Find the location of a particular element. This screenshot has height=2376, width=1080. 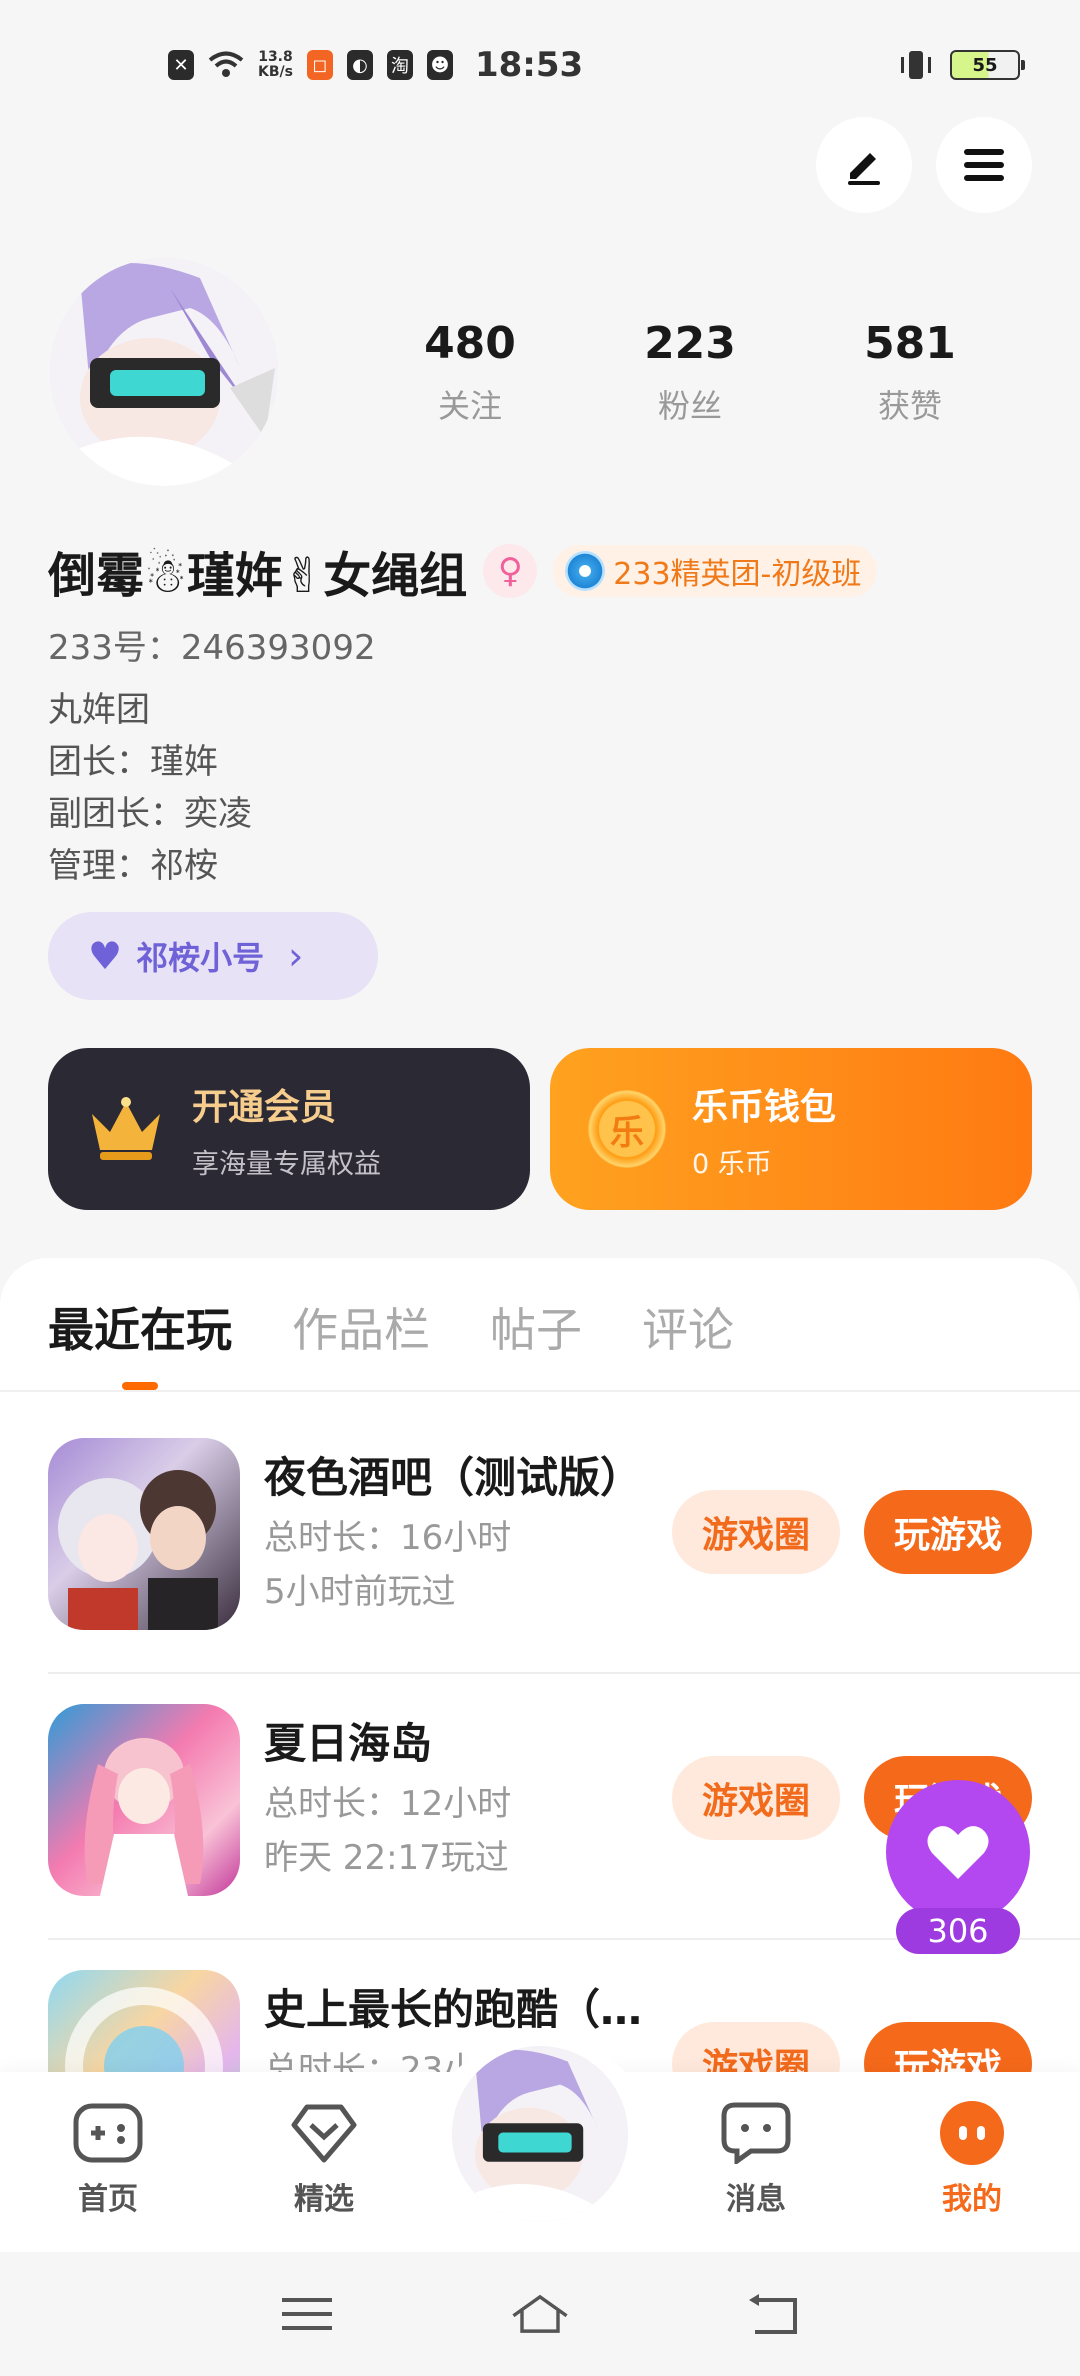

vip-card: 开通会员 享海量专属权益 is located at coordinates (289, 1129).